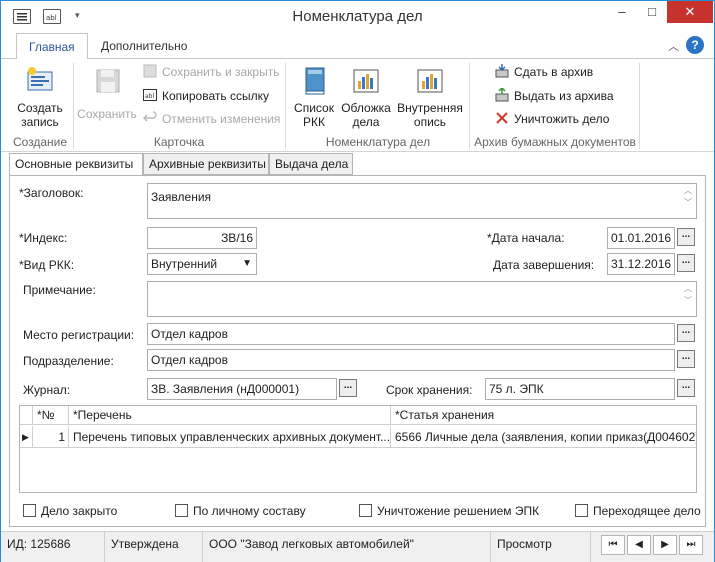 The height and width of the screenshot is (562, 715). What do you see at coordinates (580, 389) in the screenshot?
I see `storage-period-field: 75 л. ЭПК` at bounding box center [580, 389].